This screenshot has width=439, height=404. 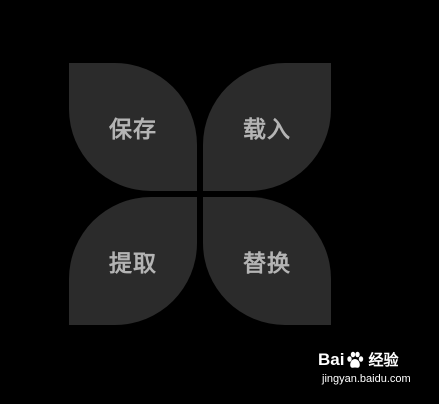 I want to click on extract-button: 提取, so click(x=133, y=261).